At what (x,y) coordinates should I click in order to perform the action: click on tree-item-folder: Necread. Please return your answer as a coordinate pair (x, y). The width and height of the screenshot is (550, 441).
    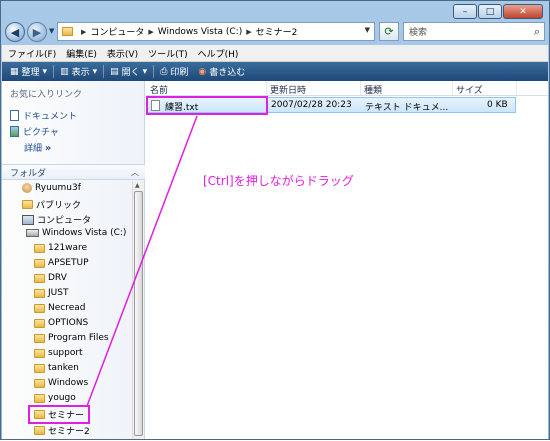
    Looking at the image, I should click on (60, 308).